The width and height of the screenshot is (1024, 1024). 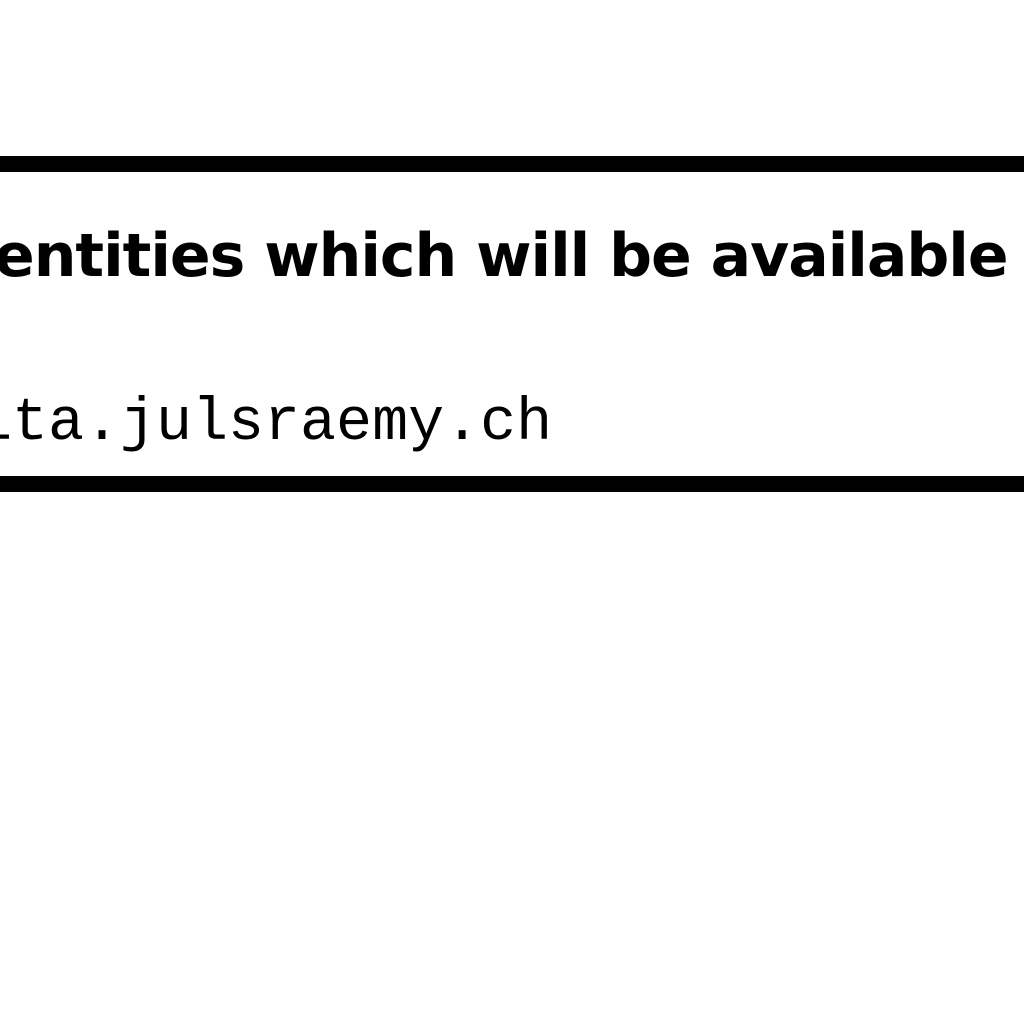 I want to click on top-divider, so click(x=512, y=164).